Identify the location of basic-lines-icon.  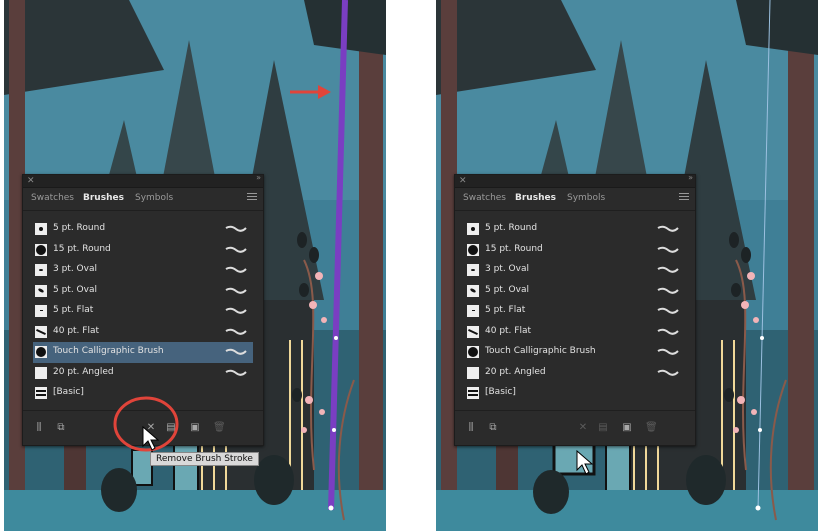
(473, 393).